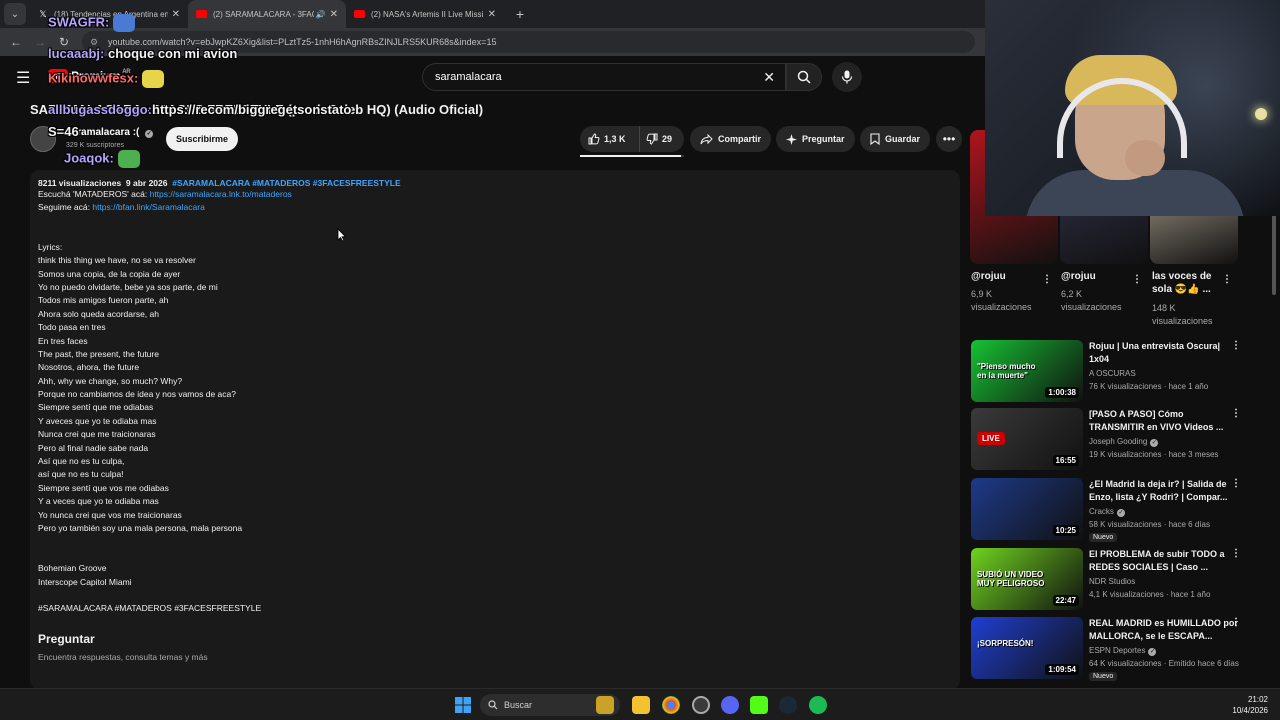 Image resolution: width=1280 pixels, height=720 pixels. Describe the element at coordinates (58, 76) in the screenshot. I see `youtube-play-icon` at that location.